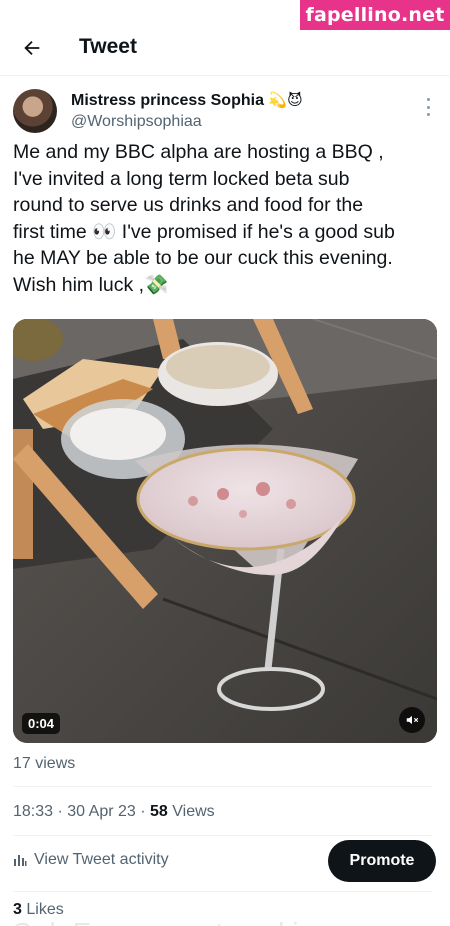 Image resolution: width=450 pixels, height=926 pixels. I want to click on tweet-line: I've invited a long term locked beta sub, so click(181, 178).